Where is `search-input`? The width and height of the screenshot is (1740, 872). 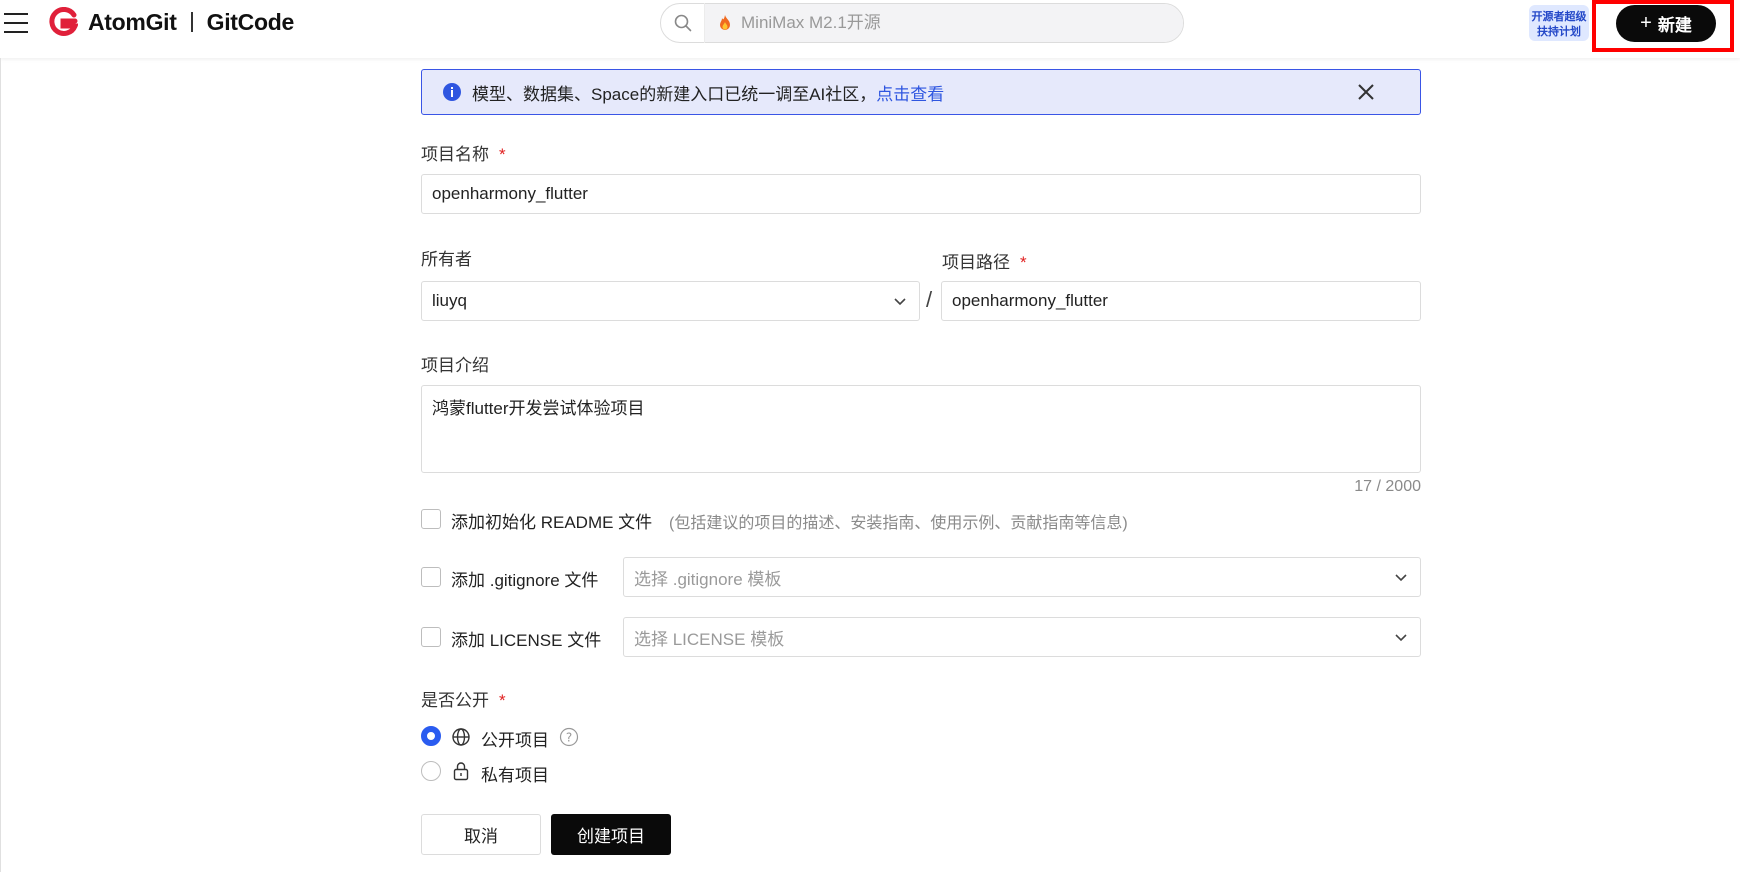
search-input is located at coordinates (961, 23).